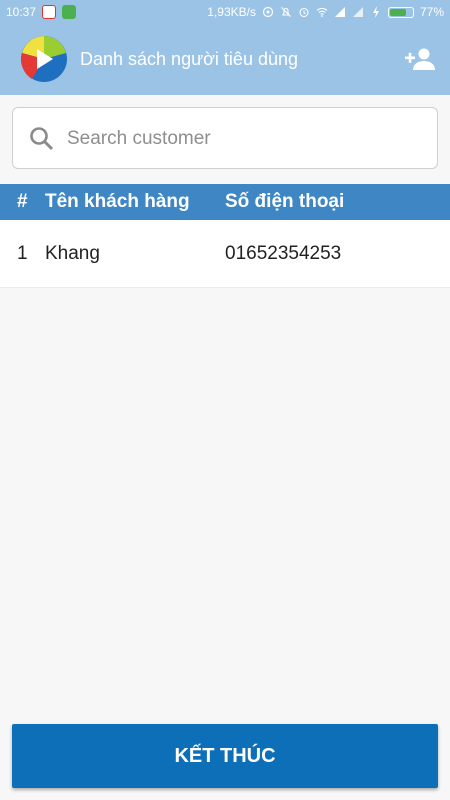  I want to click on charging-icon, so click(375, 12).